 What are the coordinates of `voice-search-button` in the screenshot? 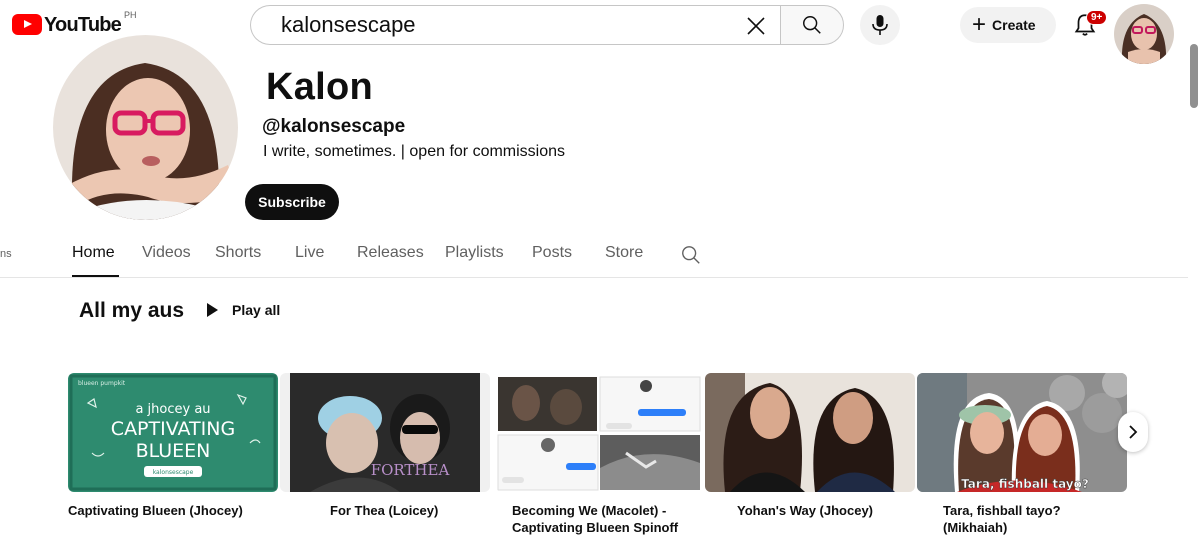 It's located at (880, 25).